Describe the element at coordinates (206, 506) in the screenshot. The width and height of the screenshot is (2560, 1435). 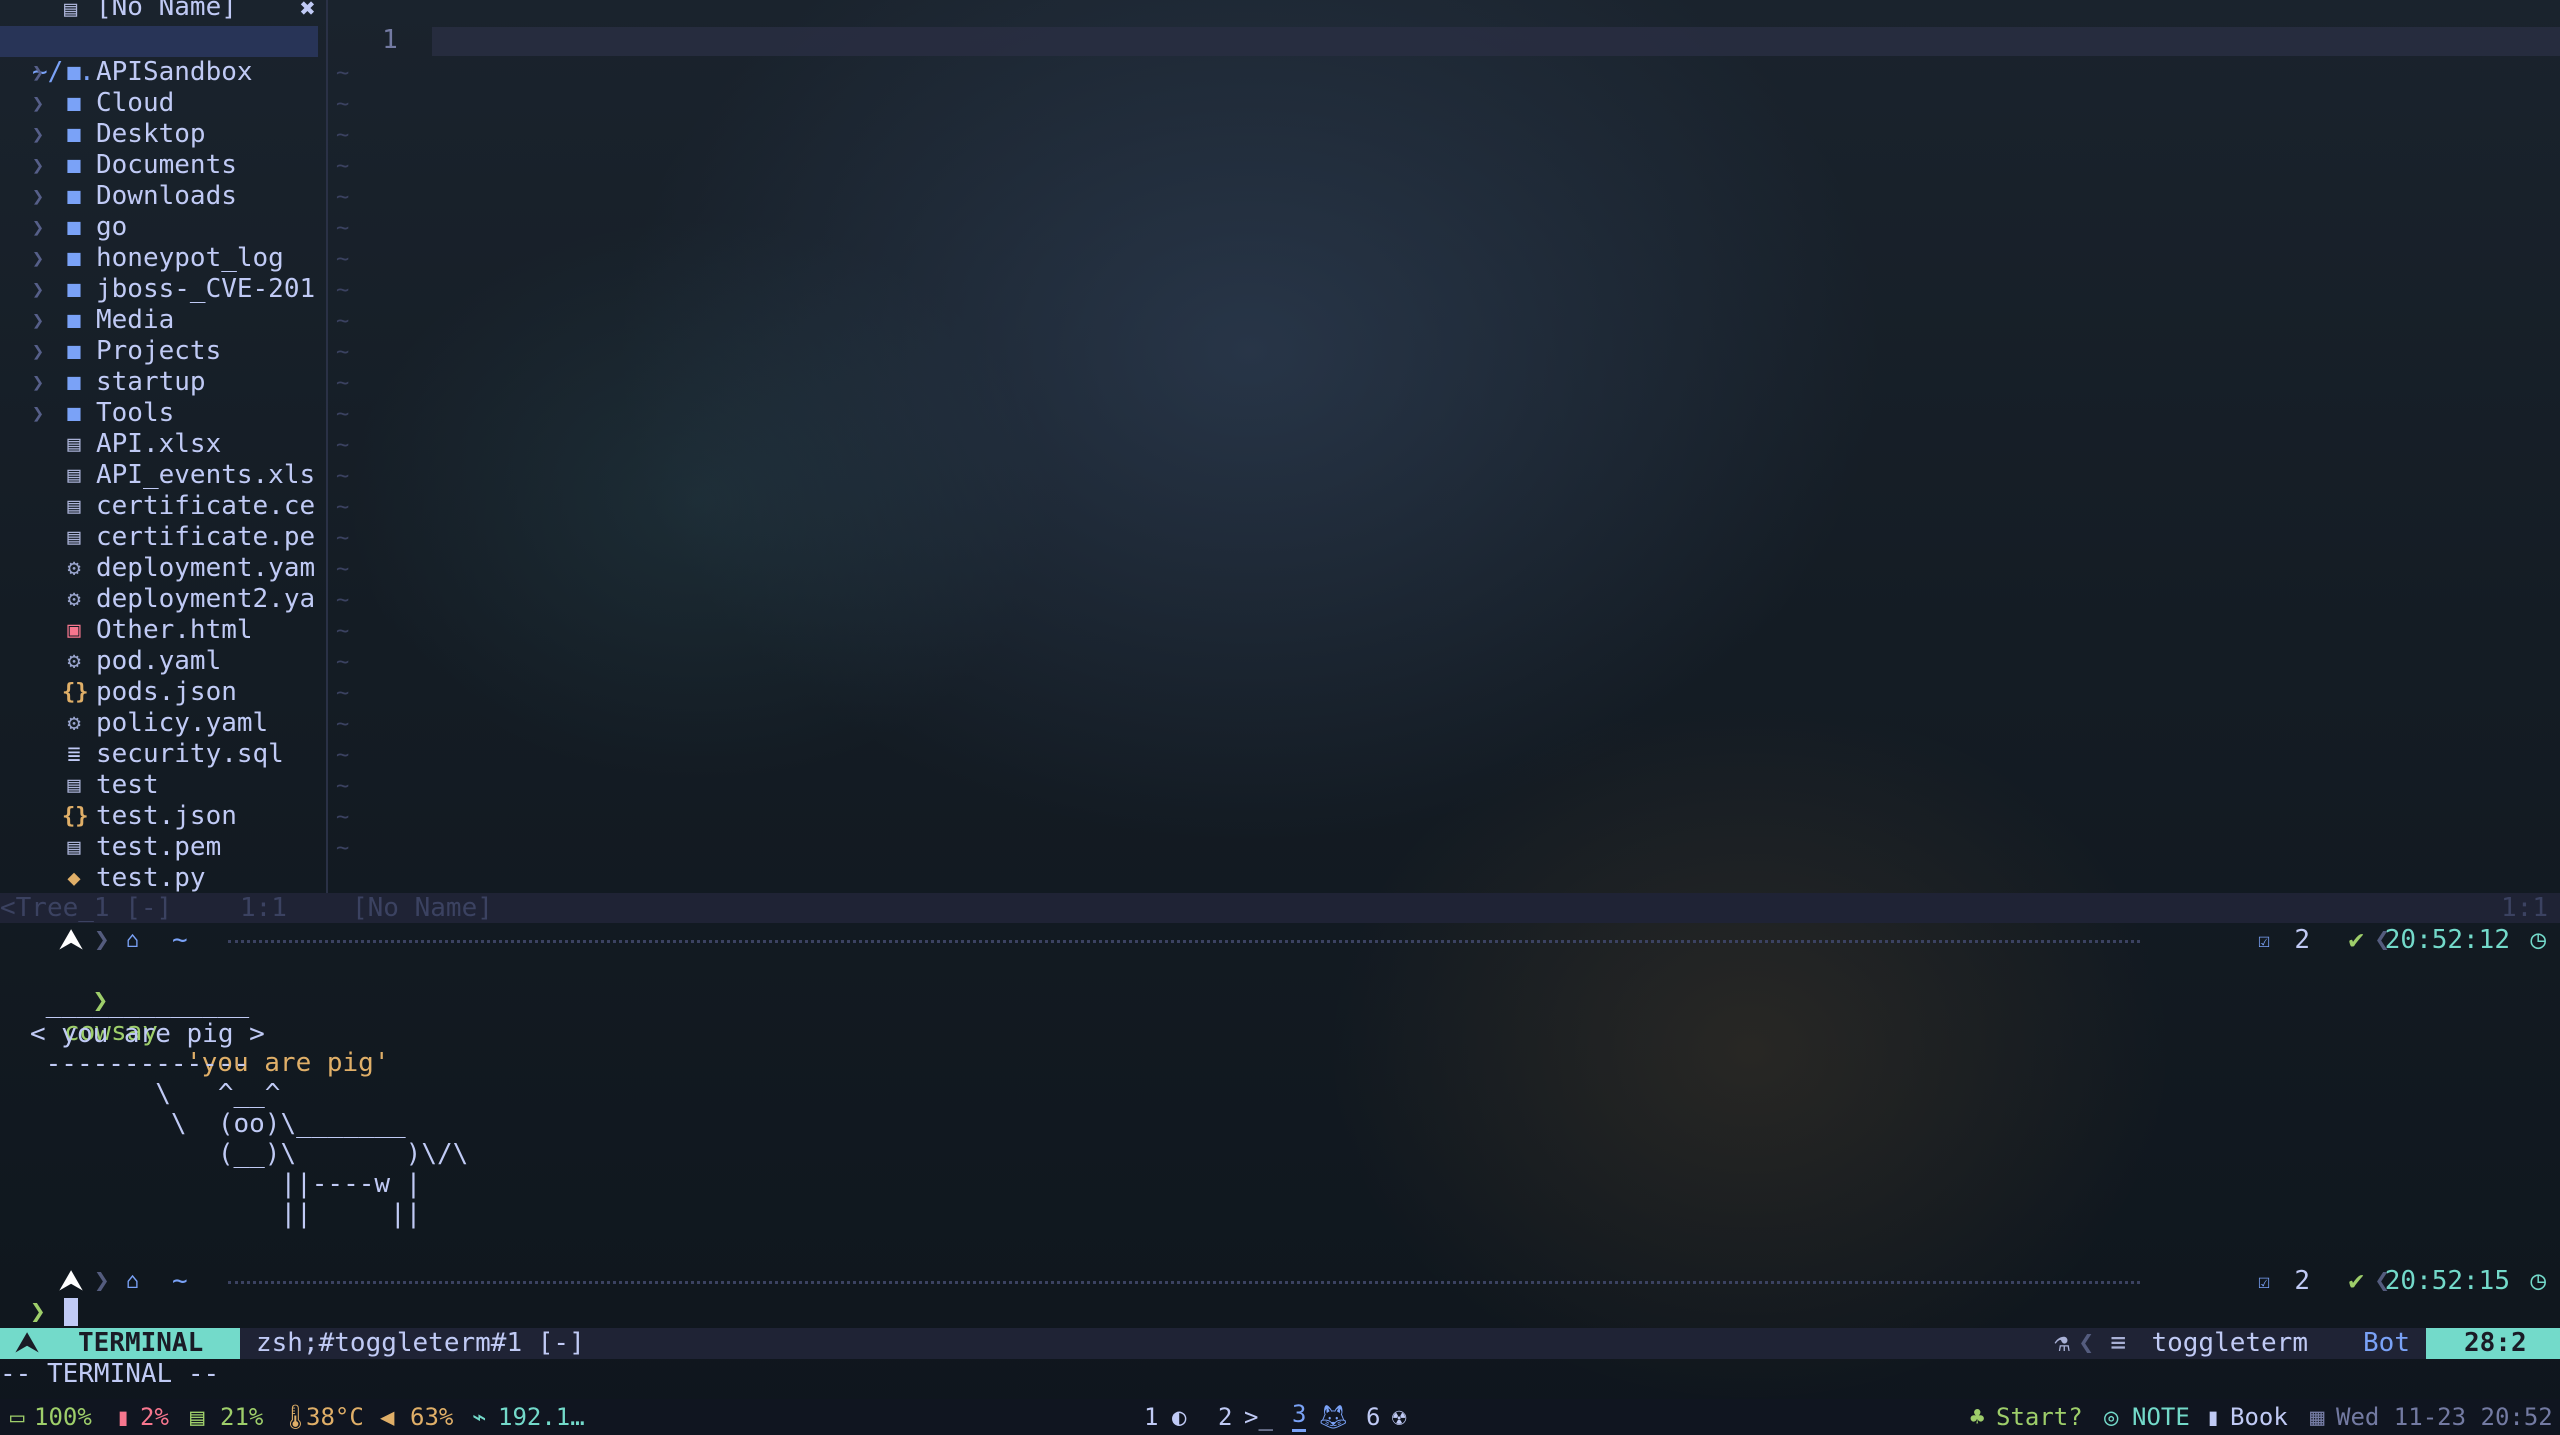
I see `tree-item-label: certificate.ce` at that location.